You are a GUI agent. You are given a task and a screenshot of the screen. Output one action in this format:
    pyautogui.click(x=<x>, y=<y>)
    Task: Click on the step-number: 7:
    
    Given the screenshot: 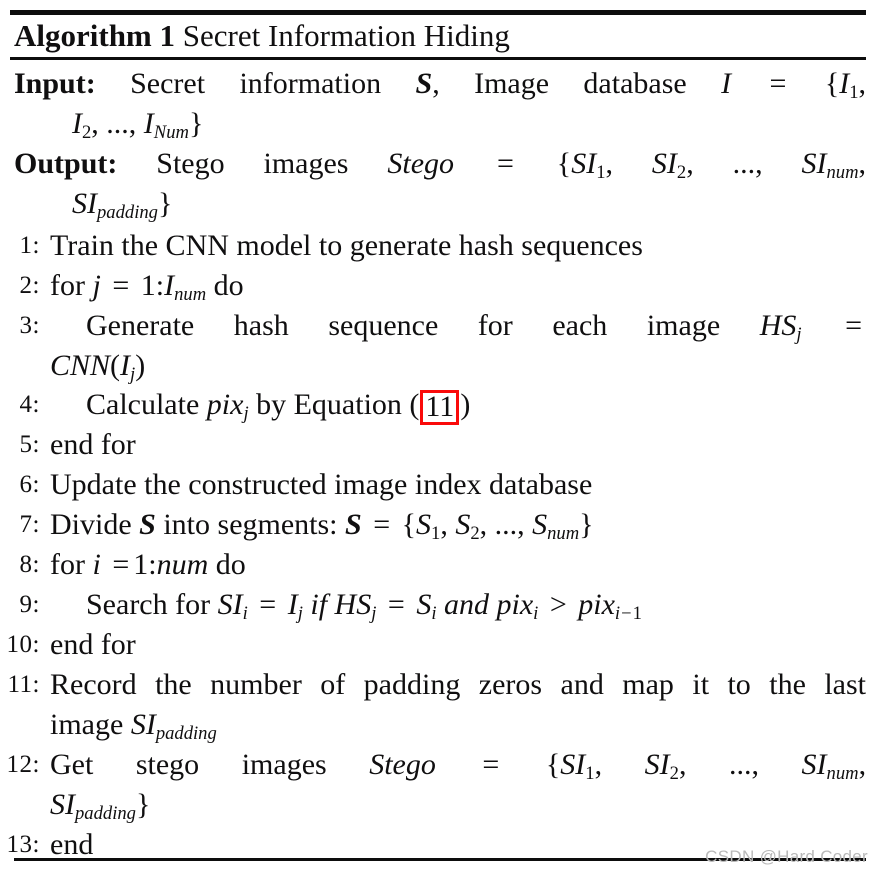 What is the action you would take?
    pyautogui.click(x=29, y=524)
    